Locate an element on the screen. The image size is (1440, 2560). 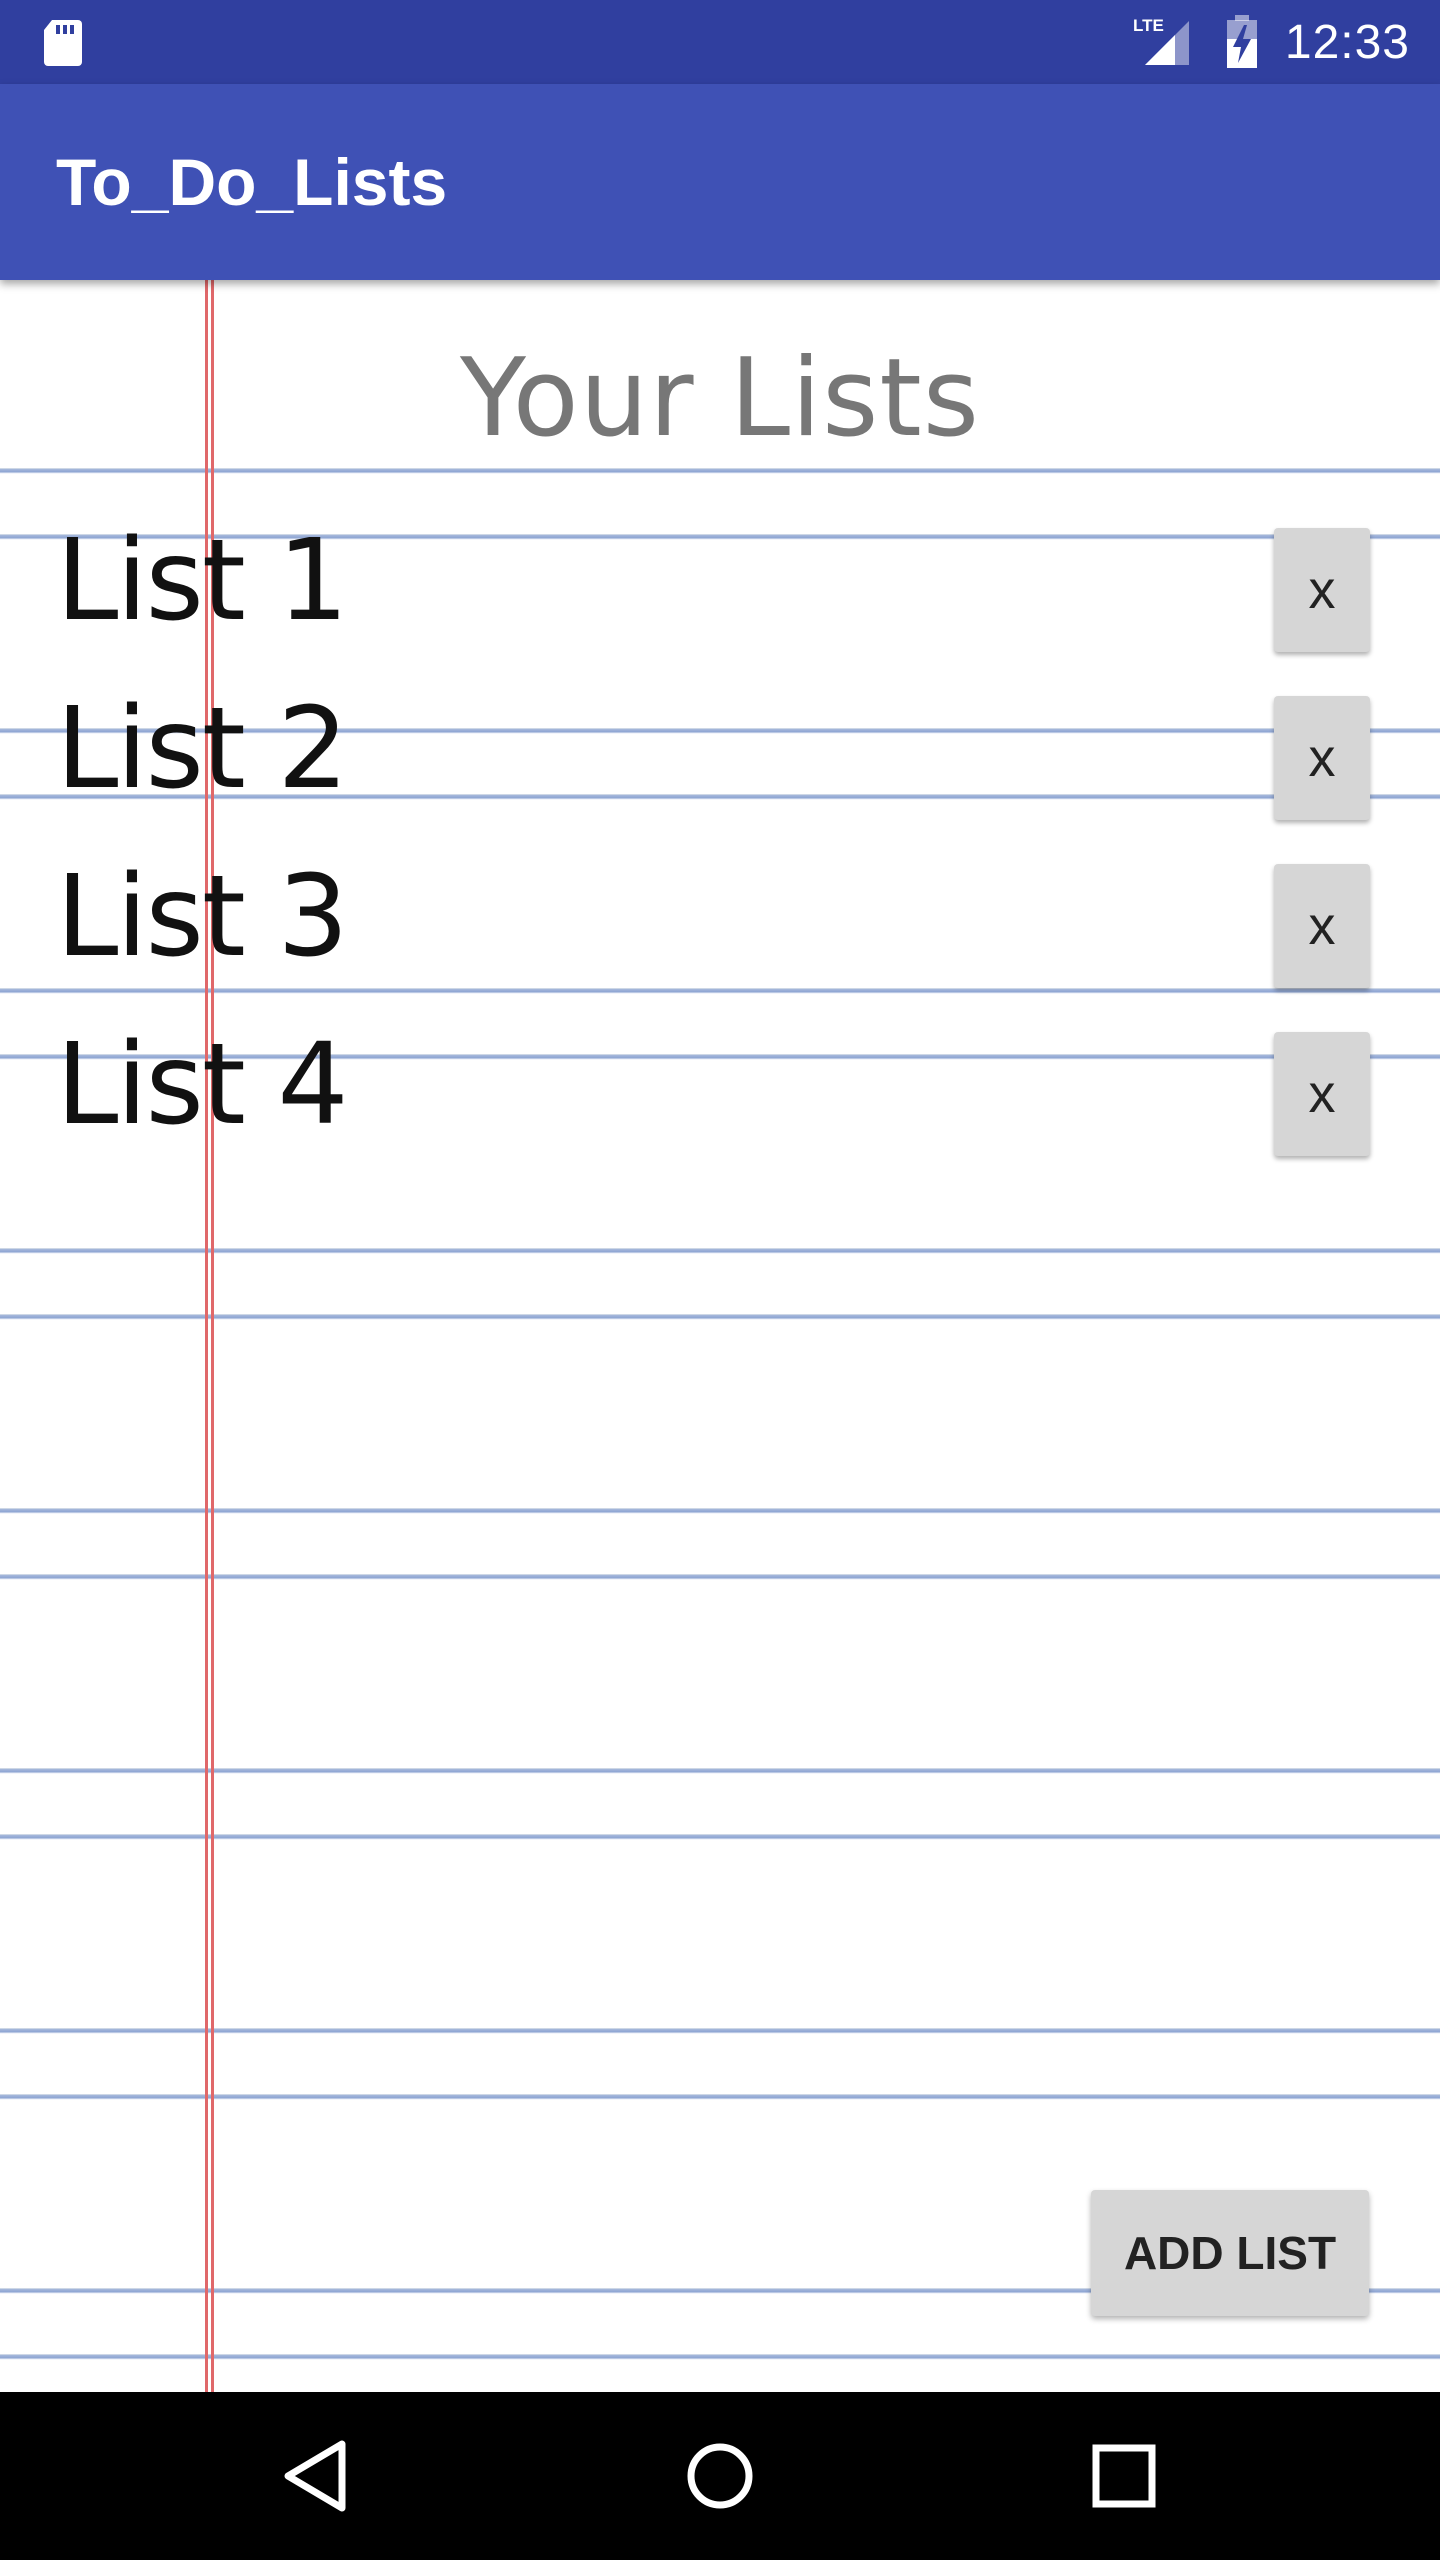
app-bar: To_Do_Lists is located at coordinates (720, 182).